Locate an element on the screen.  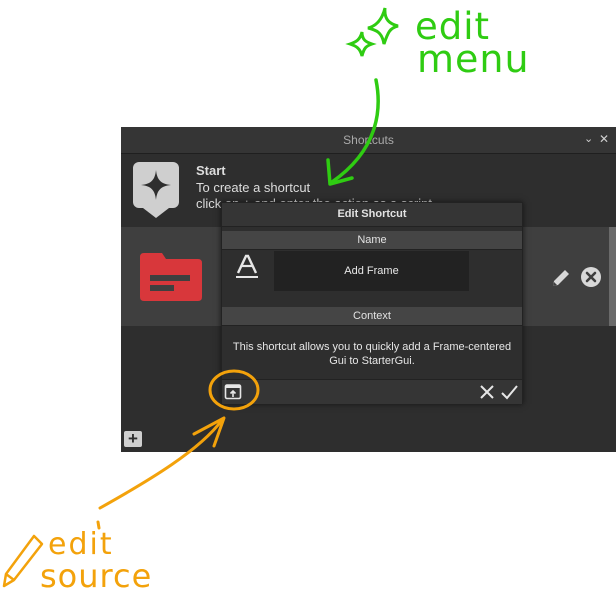
edit-source-note-line1: edit is located at coordinates (81, 544).